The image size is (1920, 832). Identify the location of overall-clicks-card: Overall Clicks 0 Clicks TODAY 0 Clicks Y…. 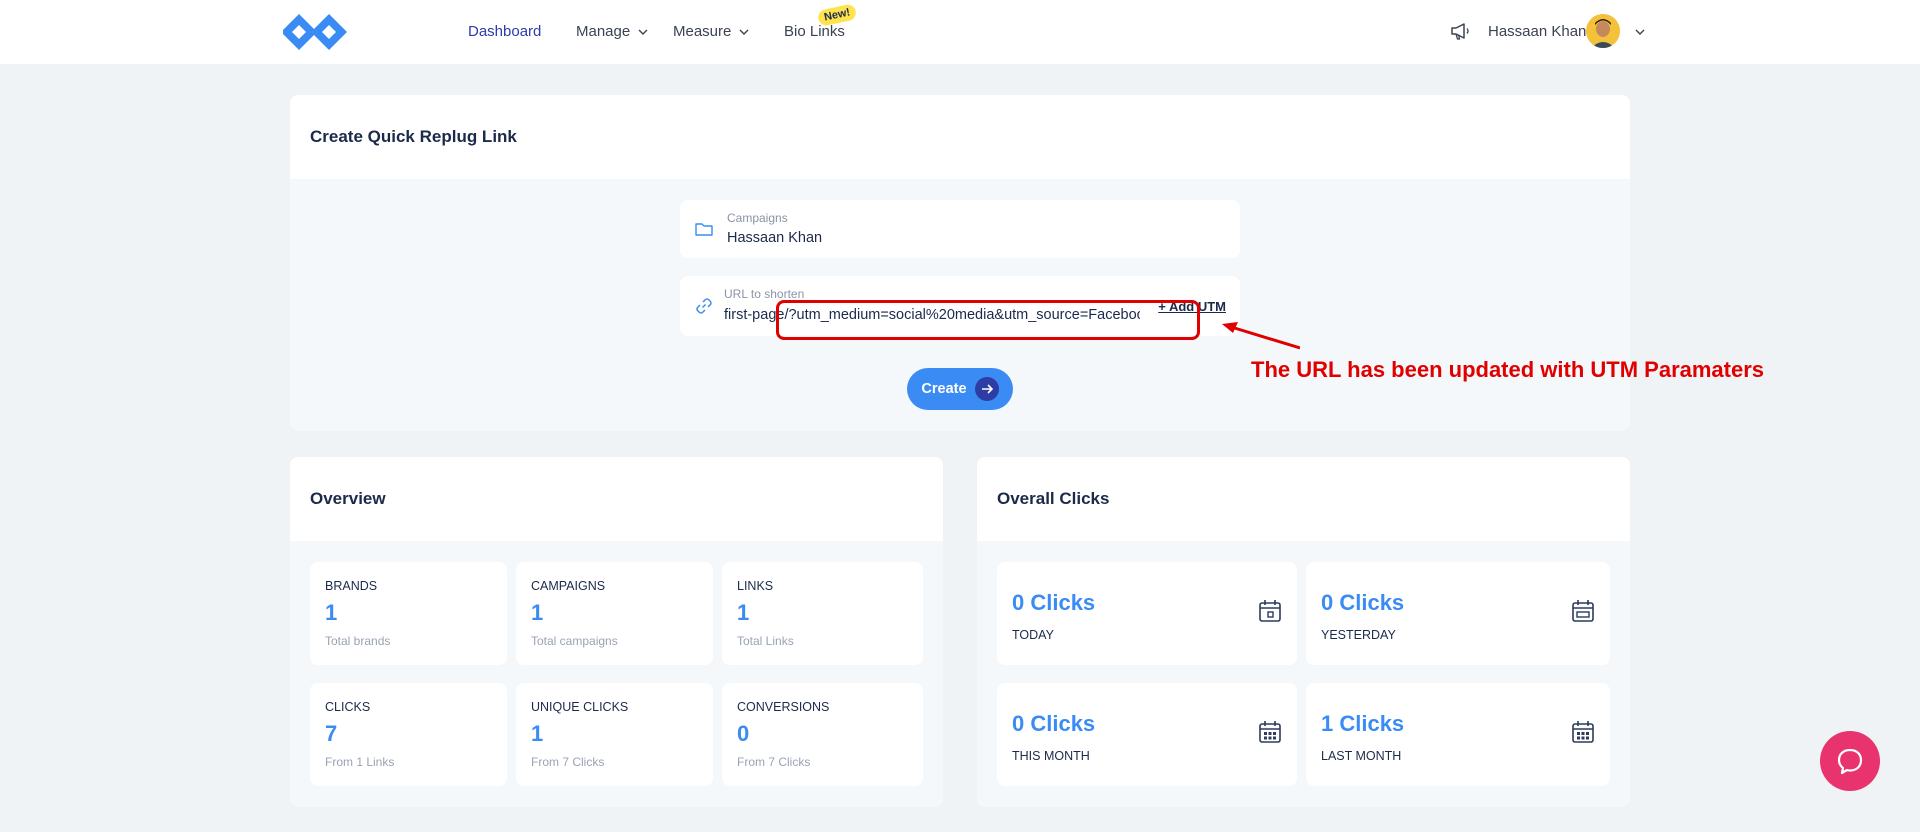
(1303, 632).